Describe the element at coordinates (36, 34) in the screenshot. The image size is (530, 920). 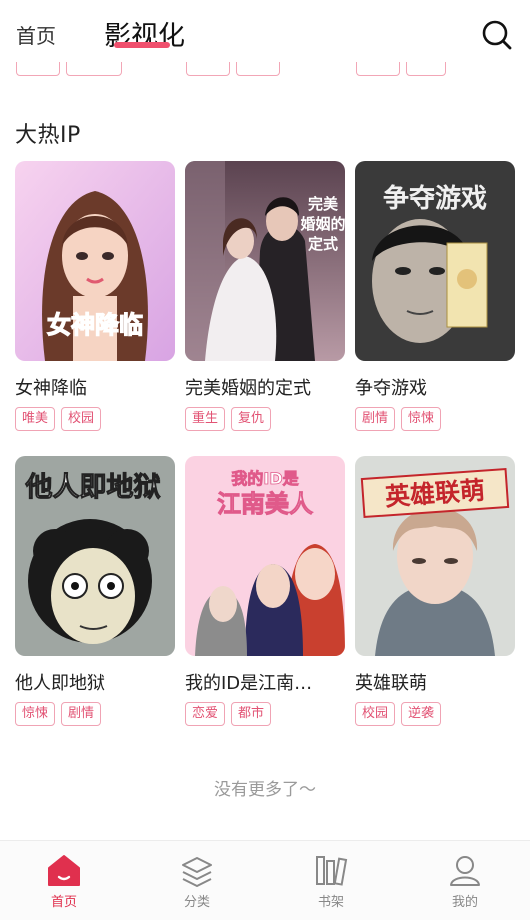
I see `tab-home: 首页` at that location.